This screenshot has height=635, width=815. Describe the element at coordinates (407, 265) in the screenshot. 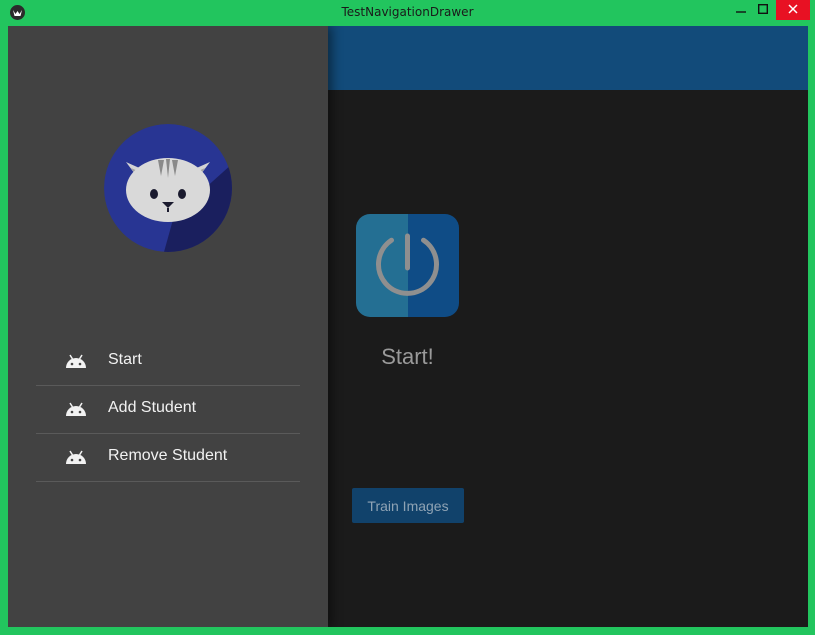

I see `power-icon` at that location.